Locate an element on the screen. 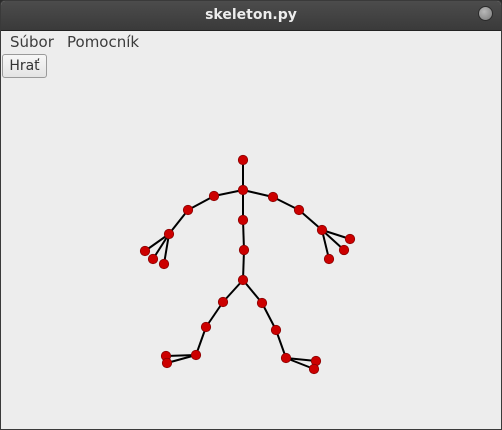 The image size is (502, 430). joint-lf3 is located at coordinates (164, 264).